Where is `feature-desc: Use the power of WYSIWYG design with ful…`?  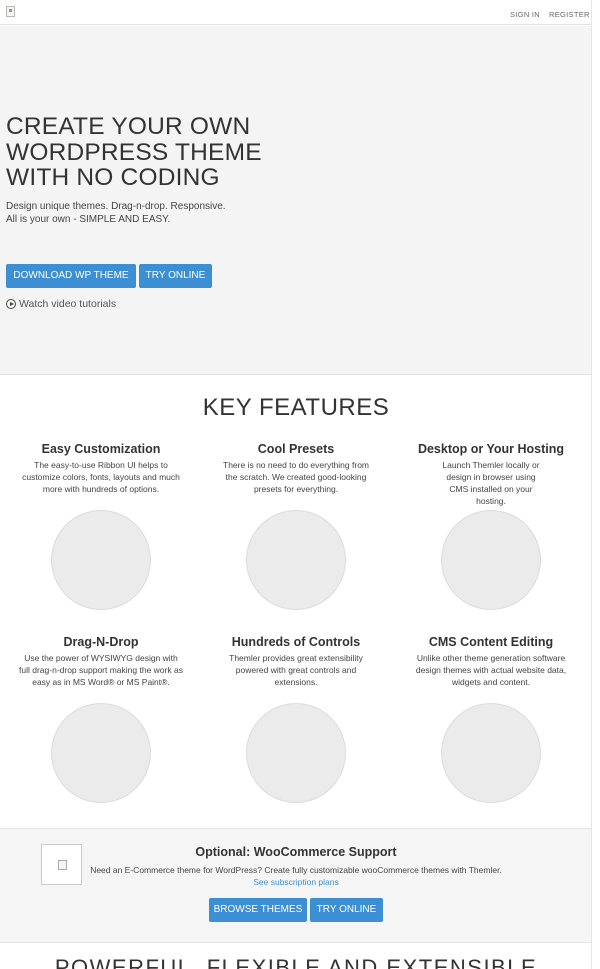 feature-desc: Use the power of WYSIWYG design with ful… is located at coordinates (101, 670).